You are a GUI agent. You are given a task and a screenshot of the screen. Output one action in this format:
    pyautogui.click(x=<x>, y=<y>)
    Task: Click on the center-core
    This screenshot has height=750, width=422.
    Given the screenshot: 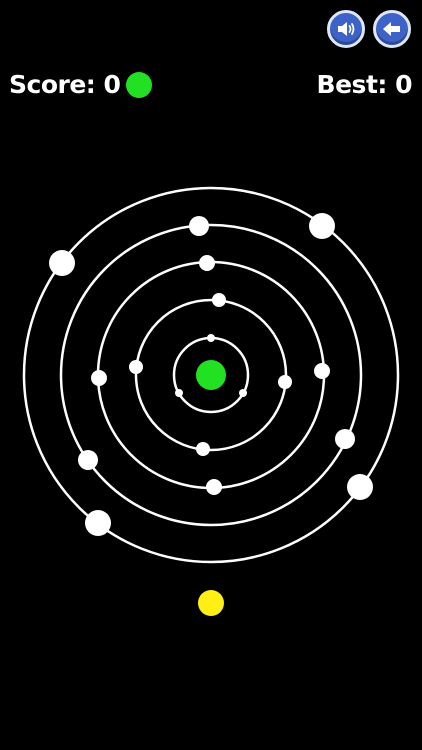 What is the action you would take?
    pyautogui.click(x=211, y=375)
    